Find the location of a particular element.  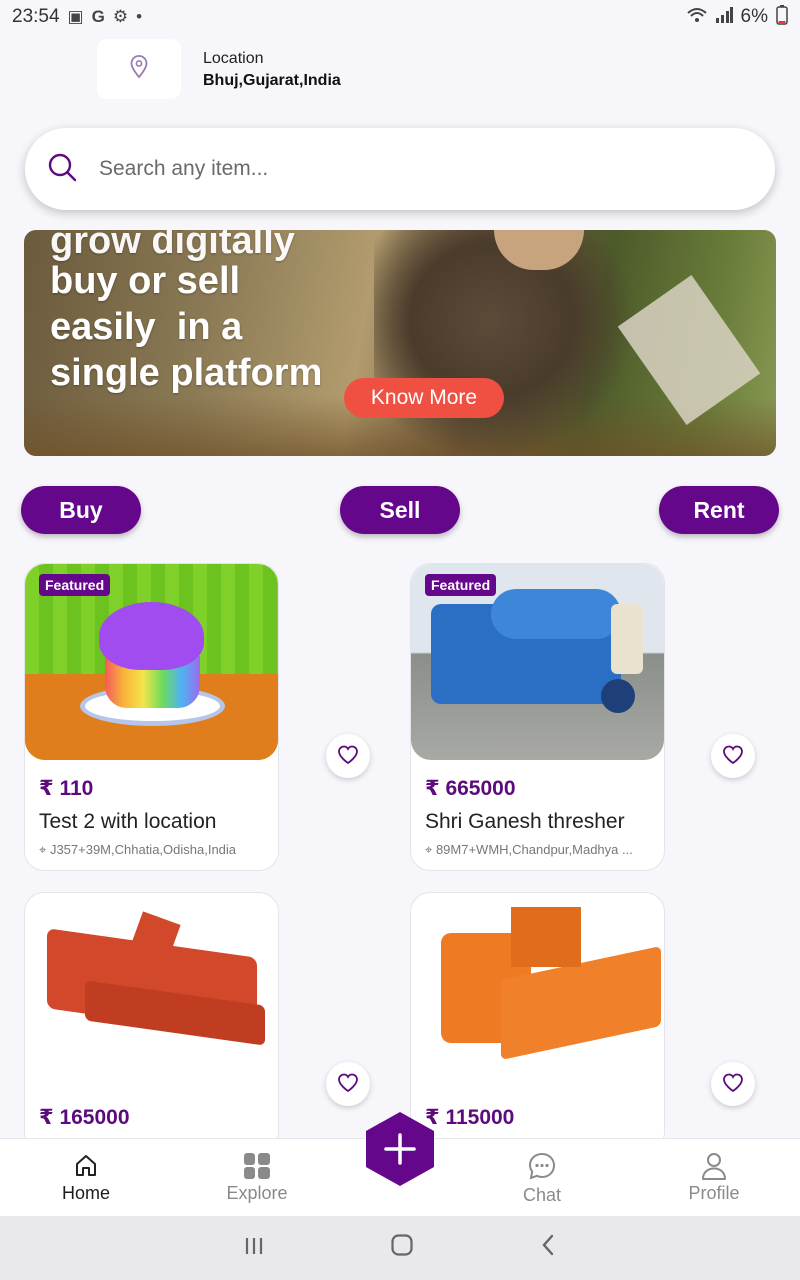

product-title: Test 2 with location is located at coordinates (128, 821).